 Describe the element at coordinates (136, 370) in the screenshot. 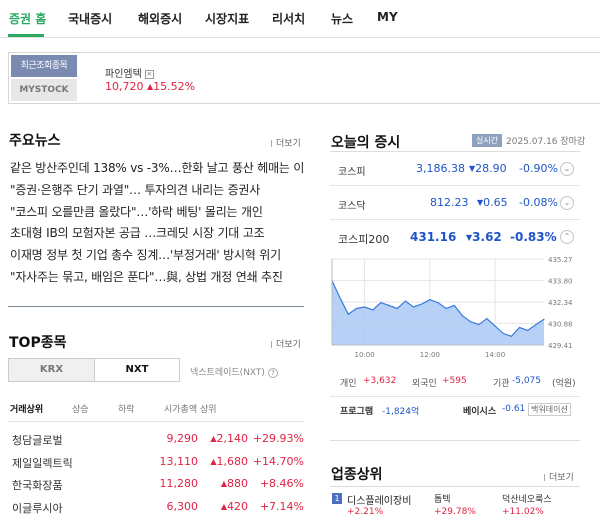

I see `nxt-button: NXT` at that location.